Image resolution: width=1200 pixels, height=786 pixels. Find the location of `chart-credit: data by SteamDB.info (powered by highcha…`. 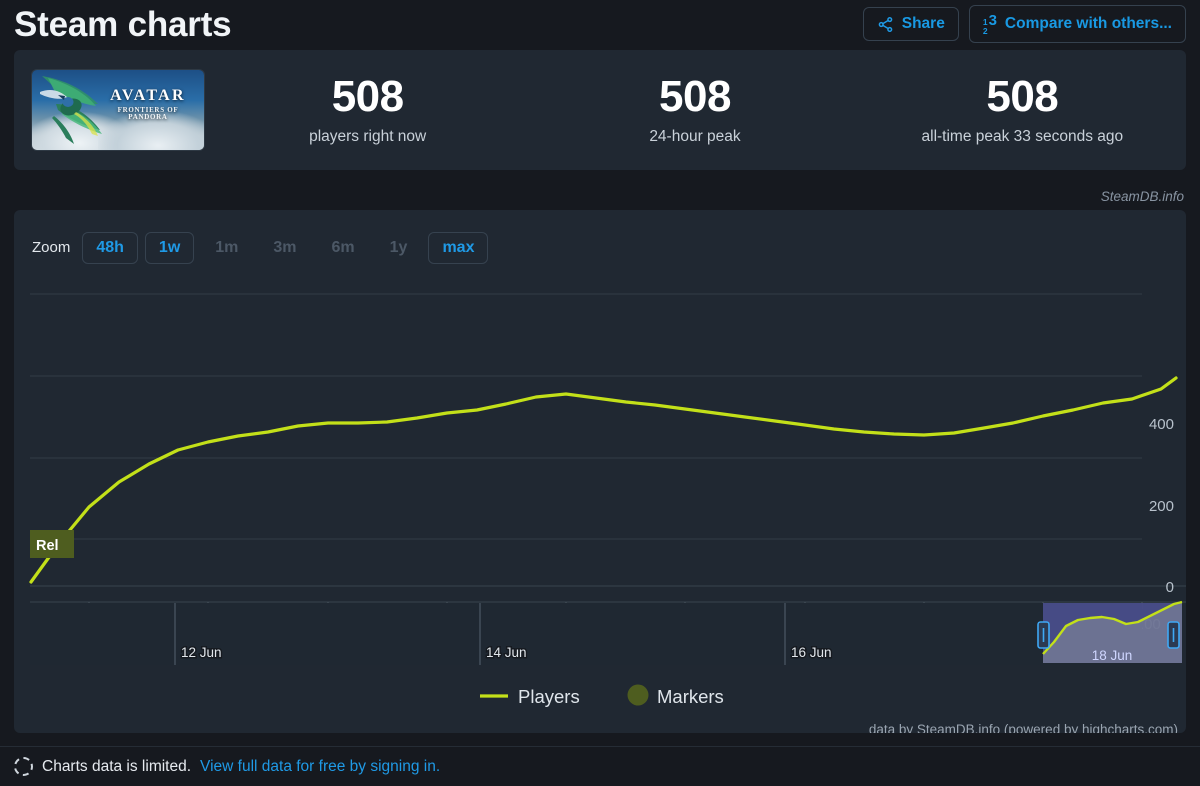

chart-credit: data by SteamDB.info (powered by highcha… is located at coordinates (1023, 727).